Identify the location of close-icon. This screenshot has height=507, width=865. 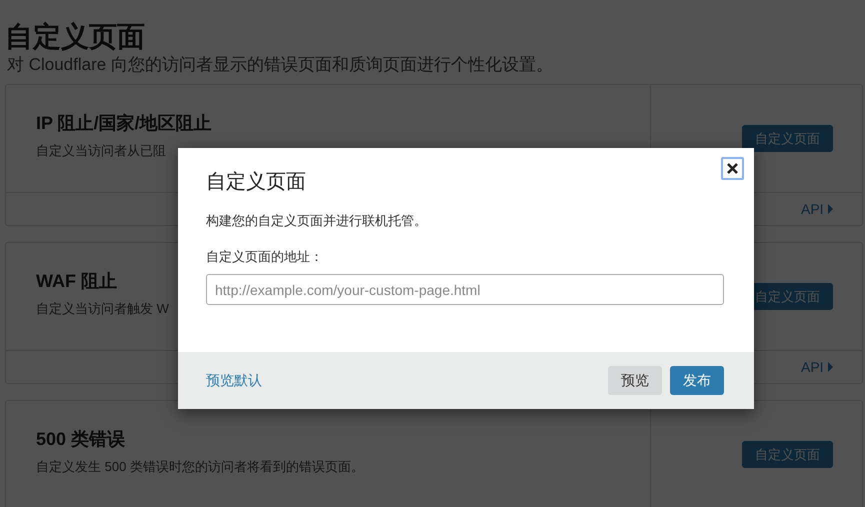
(732, 168).